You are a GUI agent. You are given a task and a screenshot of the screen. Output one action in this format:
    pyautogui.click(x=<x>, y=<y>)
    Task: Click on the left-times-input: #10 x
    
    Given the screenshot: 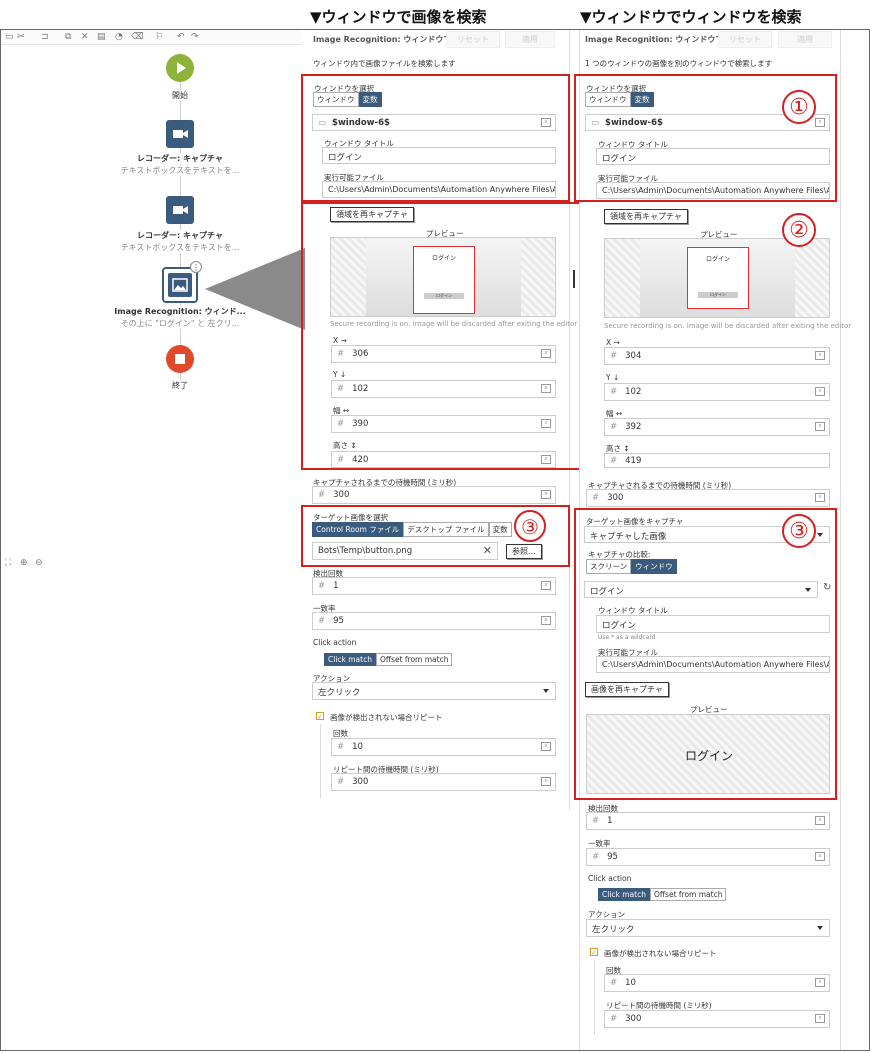 What is the action you would take?
    pyautogui.click(x=443, y=747)
    